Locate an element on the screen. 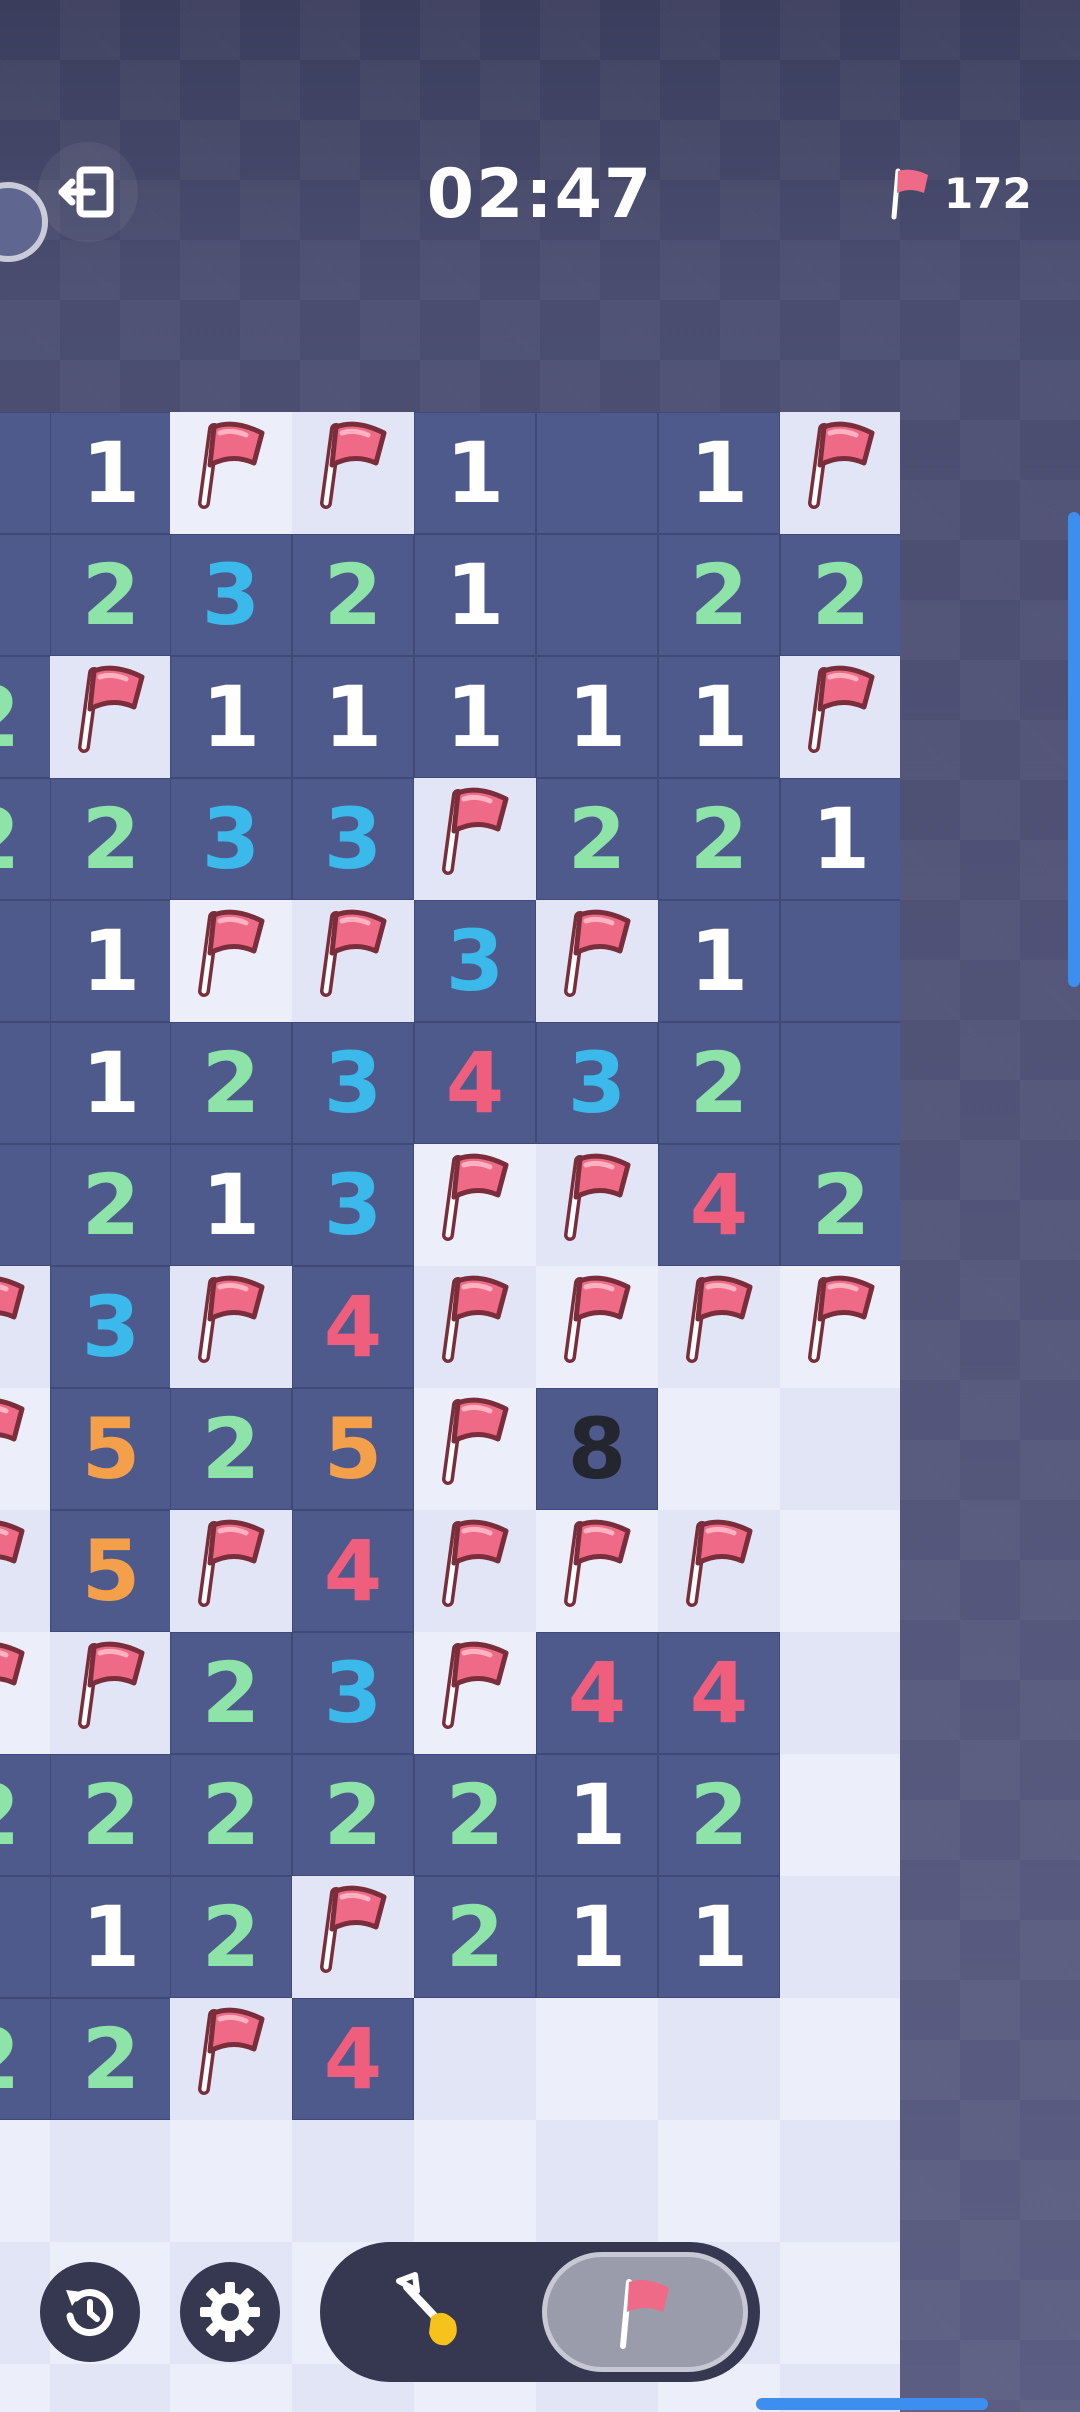 The image size is (1080, 2412). flag-mode-button is located at coordinates (645, 2312).